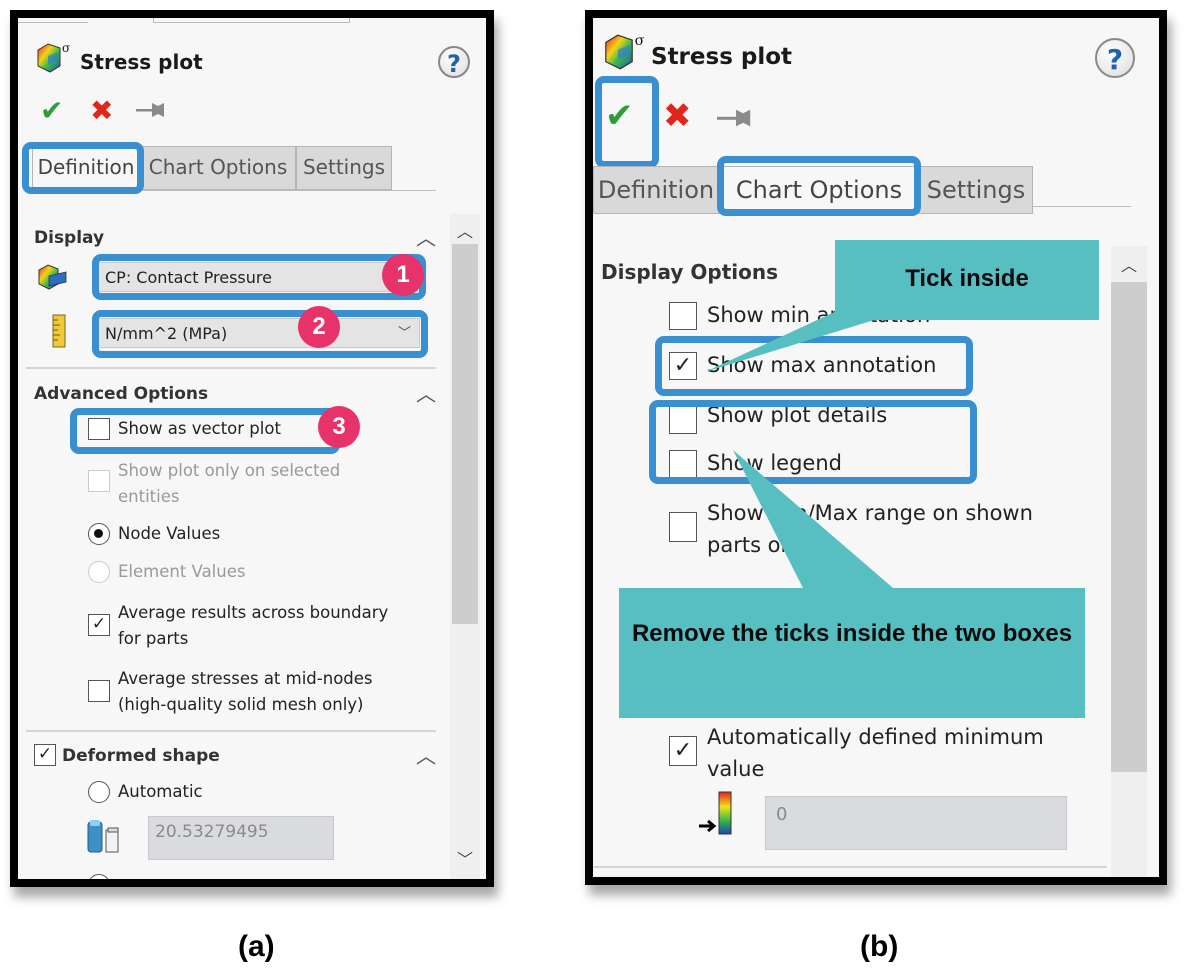 This screenshot has width=1193, height=977. I want to click on pin-button, so click(152, 110).